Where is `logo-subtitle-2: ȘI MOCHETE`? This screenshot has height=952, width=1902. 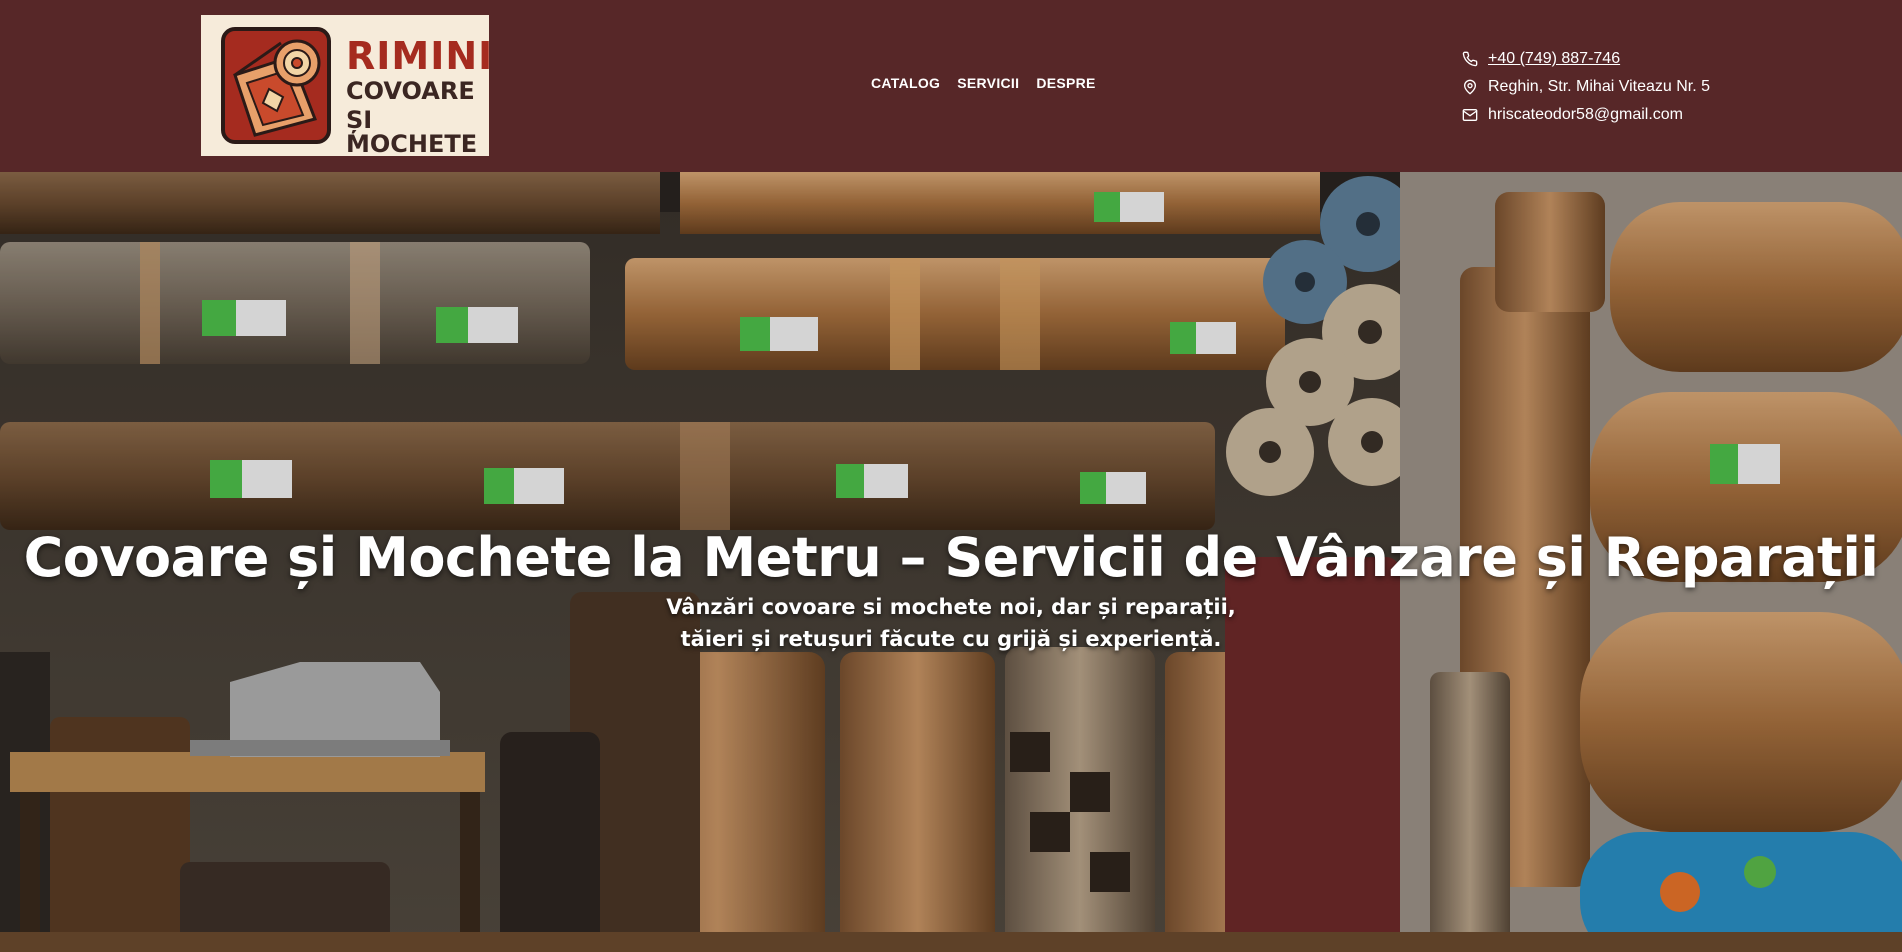
logo-subtitle-2: ȘI MOCHETE is located at coordinates (412, 132).